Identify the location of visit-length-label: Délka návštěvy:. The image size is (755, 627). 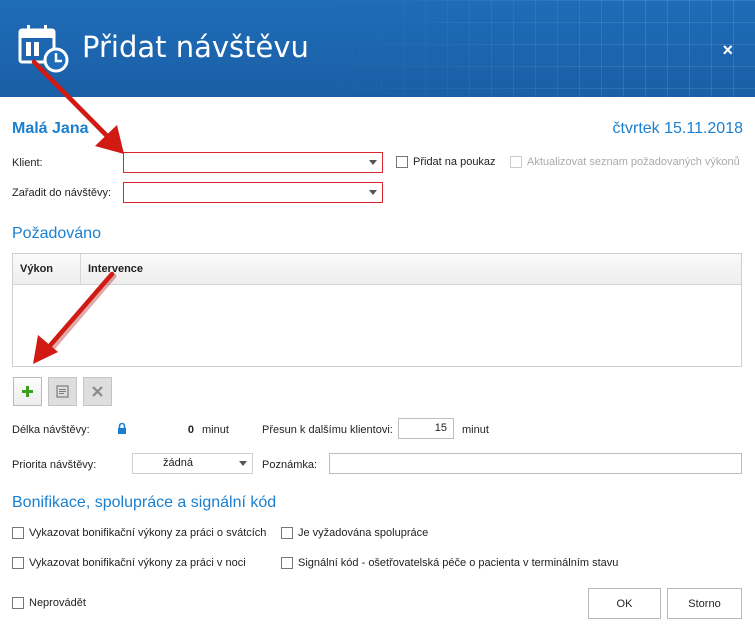
(51, 430).